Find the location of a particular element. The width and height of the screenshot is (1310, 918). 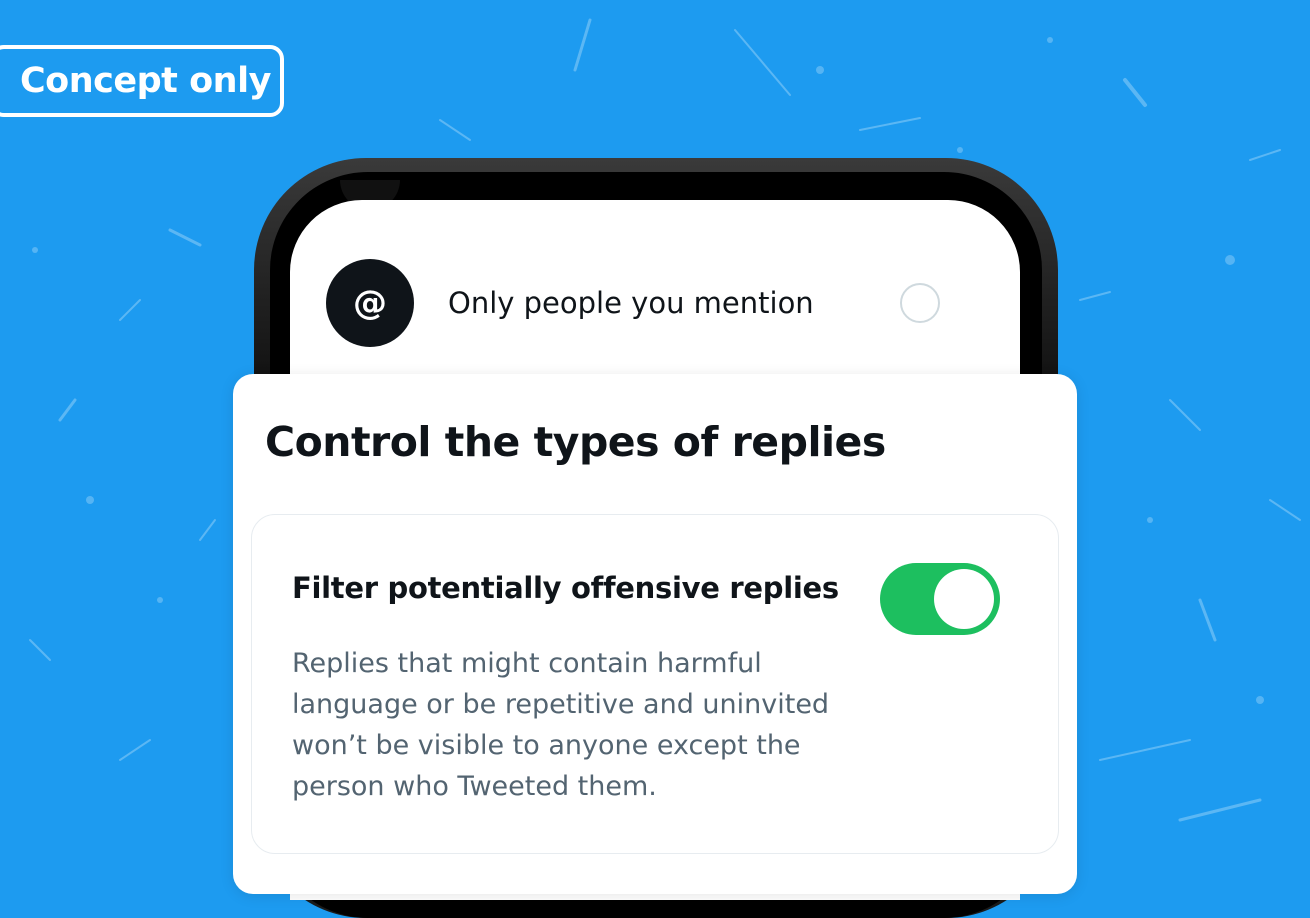

toggle-knob is located at coordinates (964, 599).